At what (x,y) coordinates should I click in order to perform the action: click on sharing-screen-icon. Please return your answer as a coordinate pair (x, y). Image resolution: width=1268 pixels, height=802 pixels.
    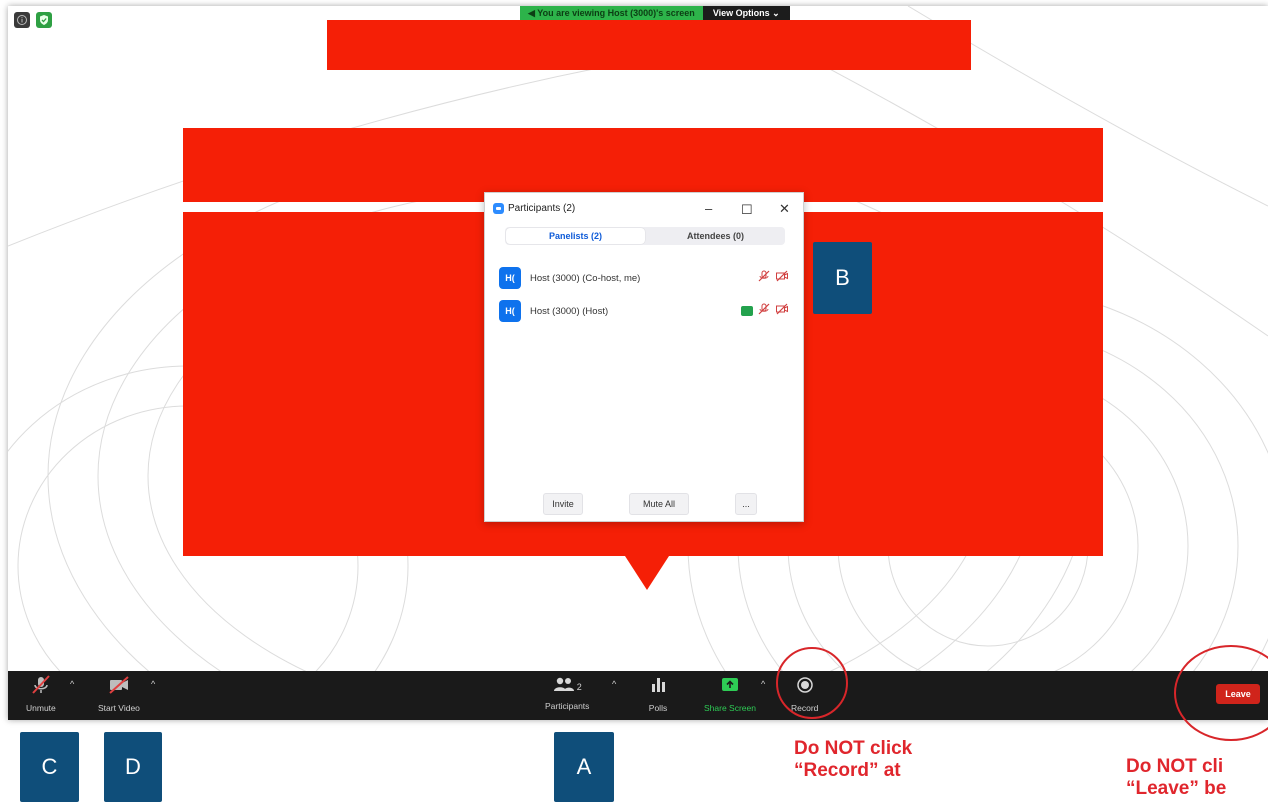
    Looking at the image, I should click on (747, 311).